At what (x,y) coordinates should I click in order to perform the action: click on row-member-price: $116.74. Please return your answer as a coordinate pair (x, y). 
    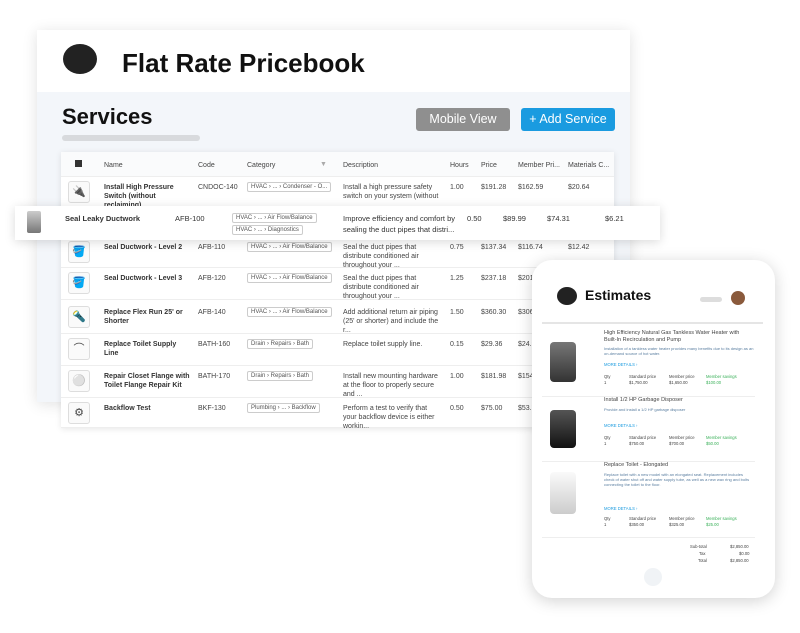
    Looking at the image, I should click on (530, 247).